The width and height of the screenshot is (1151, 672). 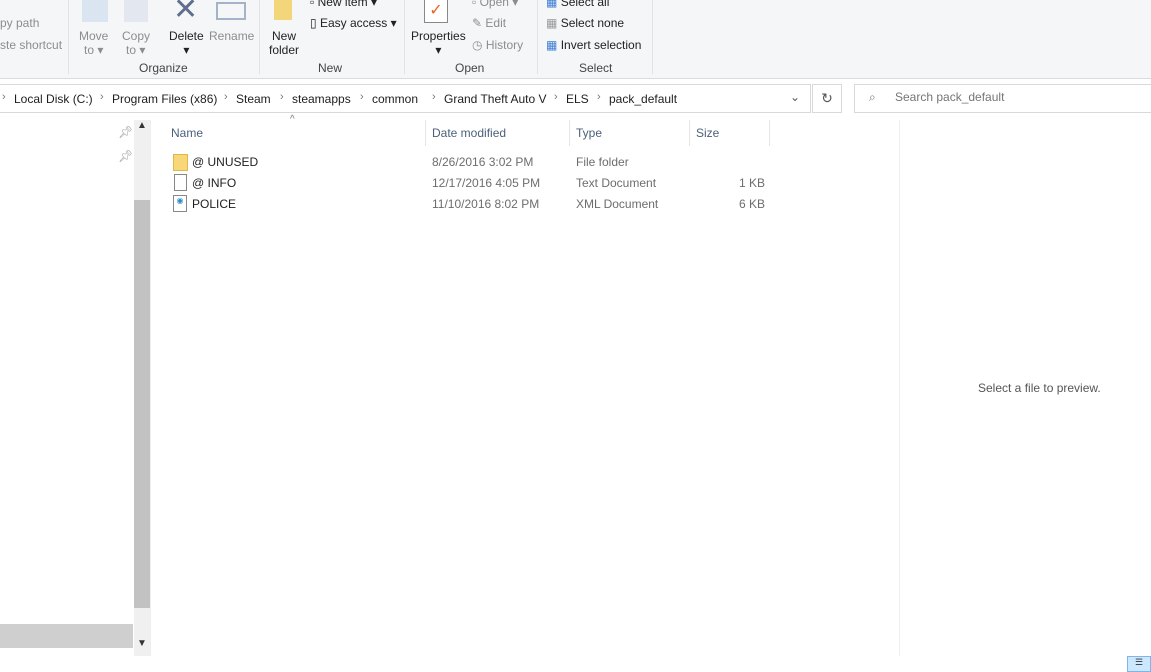 I want to click on breadcrumb-common: common, so click(x=395, y=99).